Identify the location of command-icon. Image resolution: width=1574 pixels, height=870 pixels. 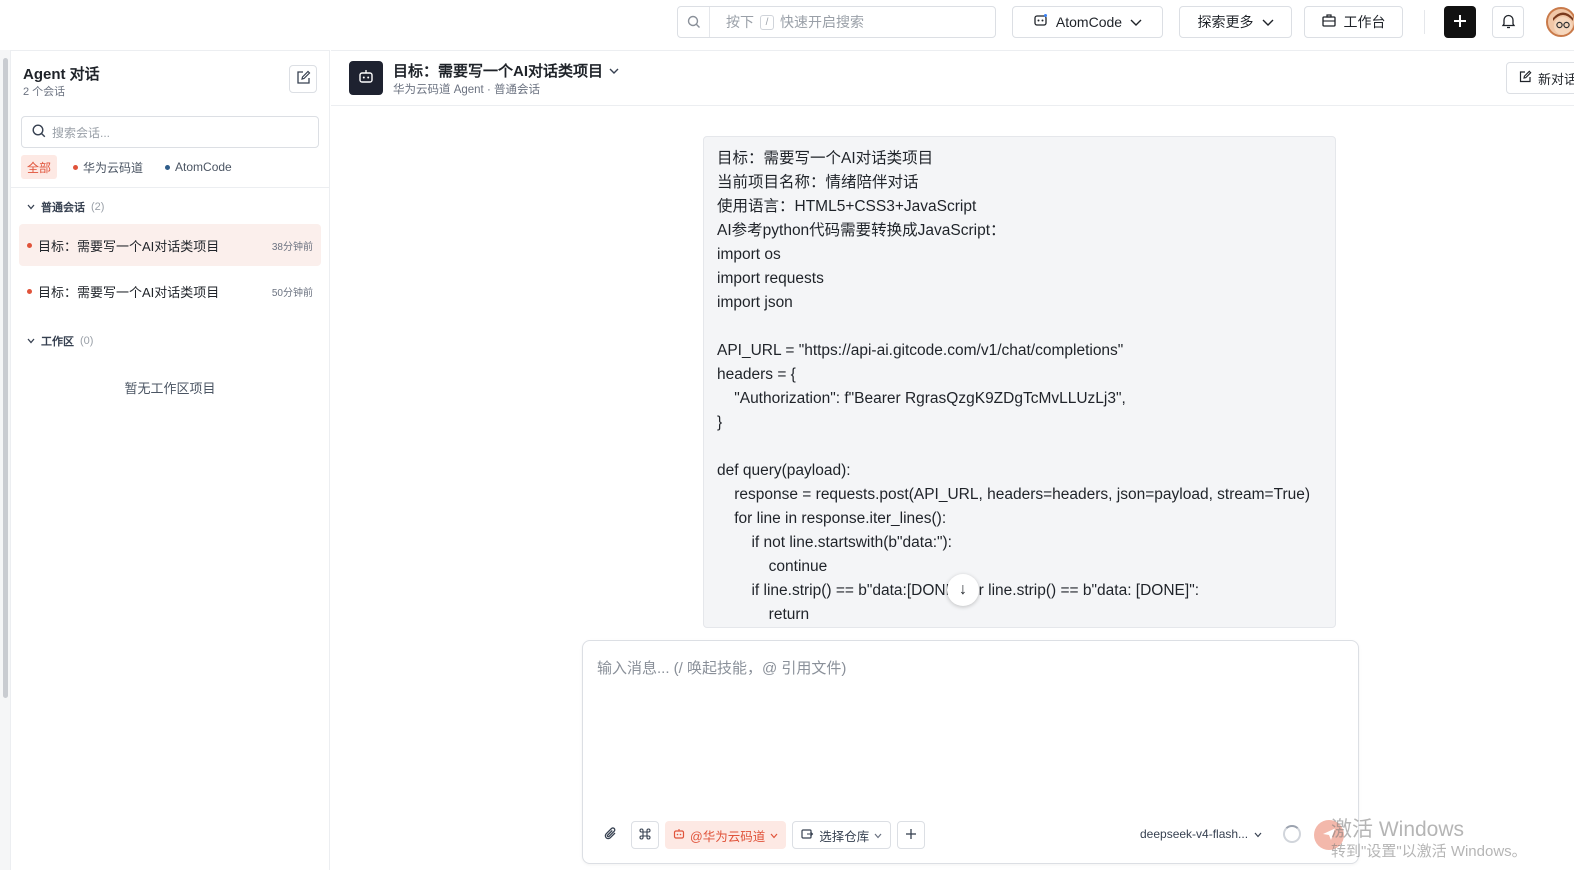
(645, 835).